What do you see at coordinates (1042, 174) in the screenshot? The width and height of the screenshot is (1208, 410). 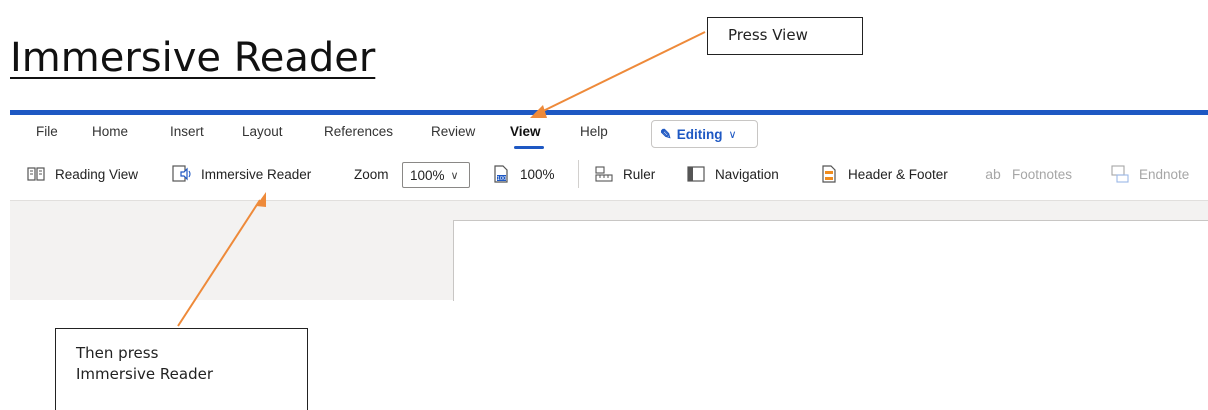 I see `footnotes-label: Footnotes` at bounding box center [1042, 174].